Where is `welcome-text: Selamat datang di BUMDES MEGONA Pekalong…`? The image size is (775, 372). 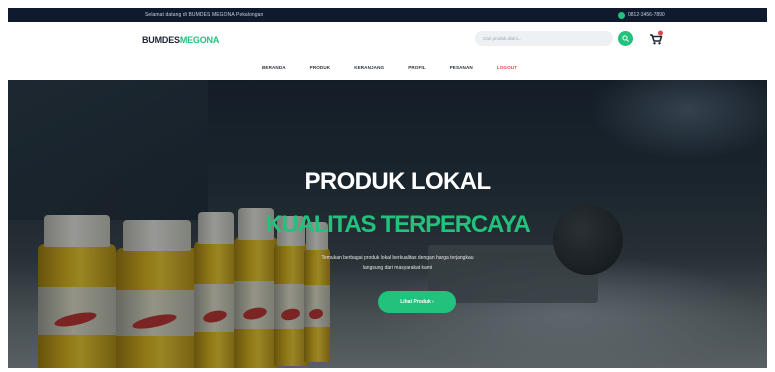 welcome-text: Selamat datang di BUMDES MEGONA Pekalong… is located at coordinates (204, 15).